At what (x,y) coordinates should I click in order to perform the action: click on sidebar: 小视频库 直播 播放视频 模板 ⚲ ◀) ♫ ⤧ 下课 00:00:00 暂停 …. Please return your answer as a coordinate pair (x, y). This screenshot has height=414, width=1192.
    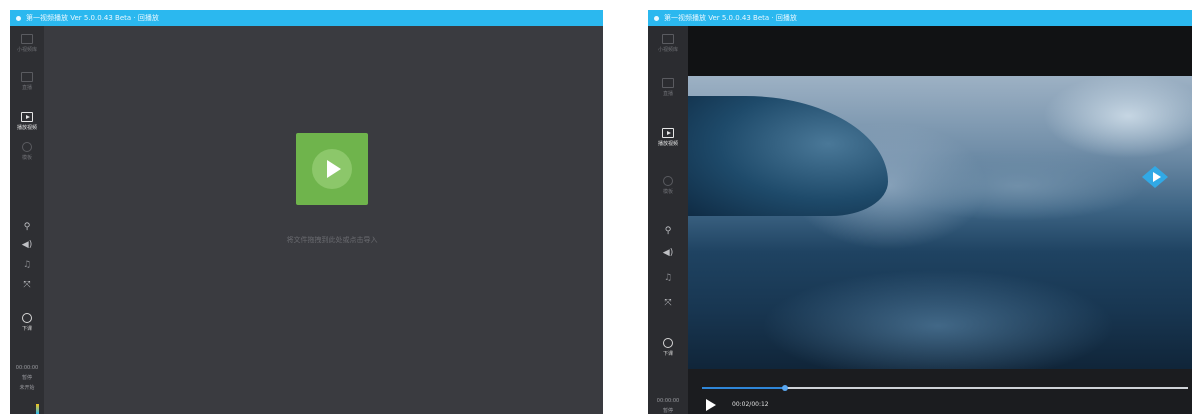
    Looking at the image, I should click on (27, 220).